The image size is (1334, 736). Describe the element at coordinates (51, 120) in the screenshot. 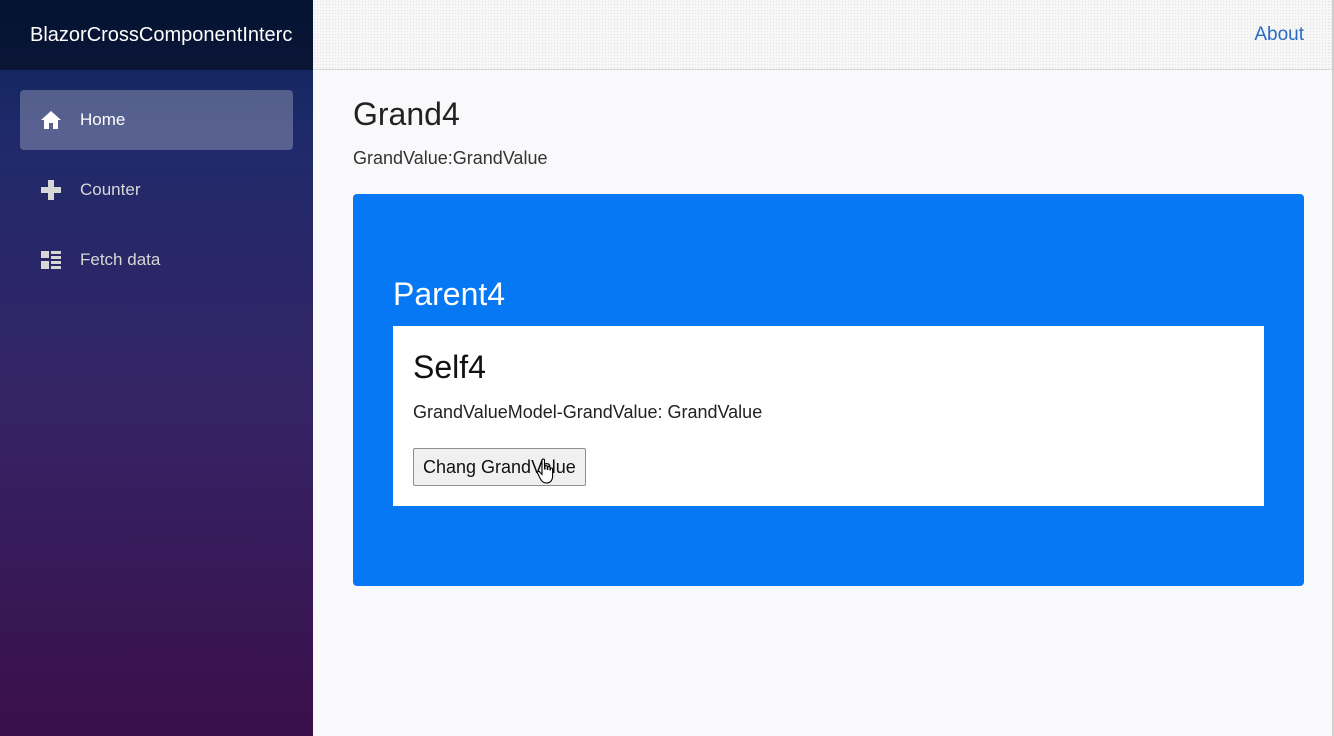

I see `home-icon` at that location.